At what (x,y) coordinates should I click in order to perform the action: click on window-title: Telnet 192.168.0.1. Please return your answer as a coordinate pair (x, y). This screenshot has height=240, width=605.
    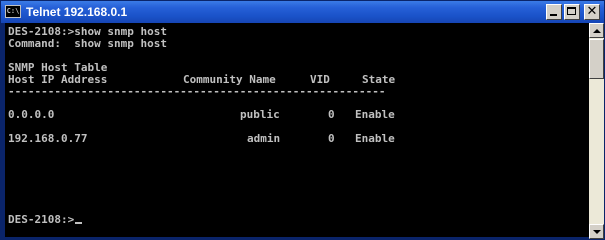
    Looking at the image, I should click on (77, 12).